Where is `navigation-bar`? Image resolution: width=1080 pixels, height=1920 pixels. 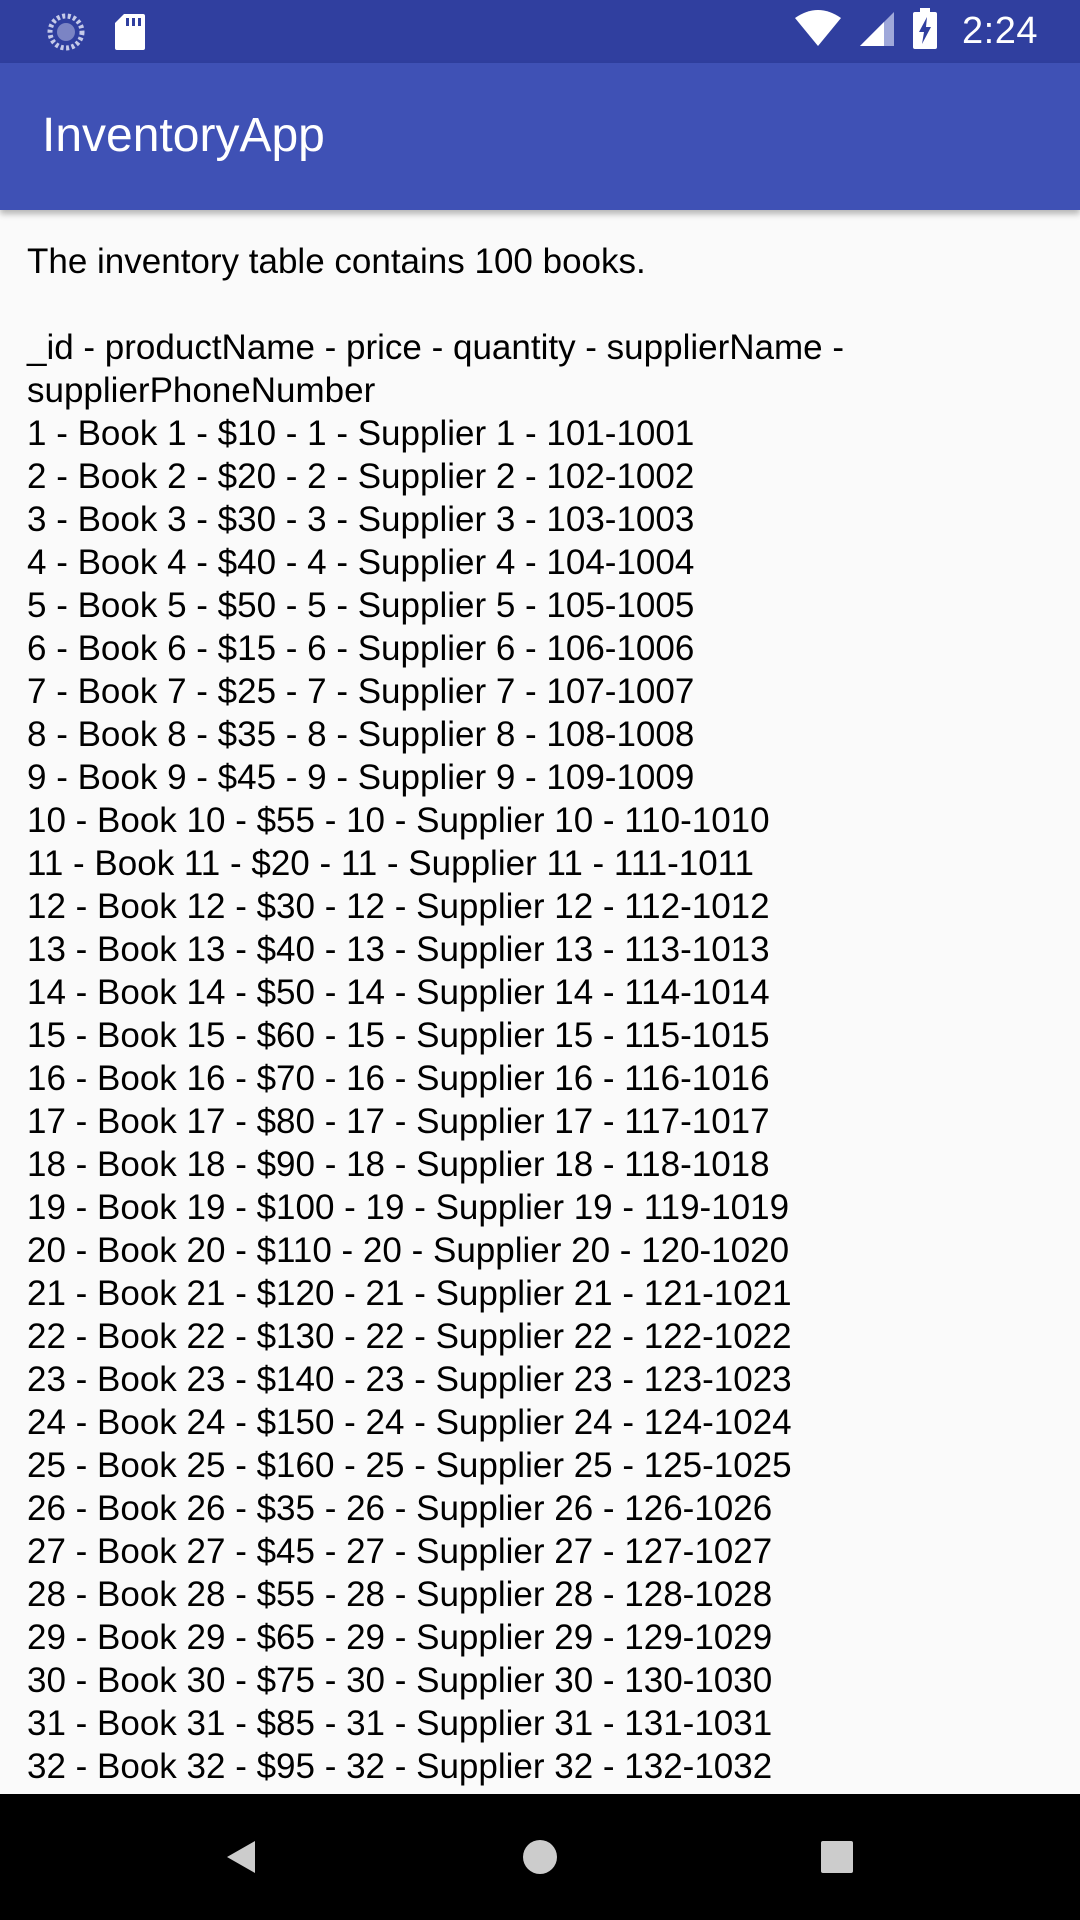 navigation-bar is located at coordinates (540, 1857).